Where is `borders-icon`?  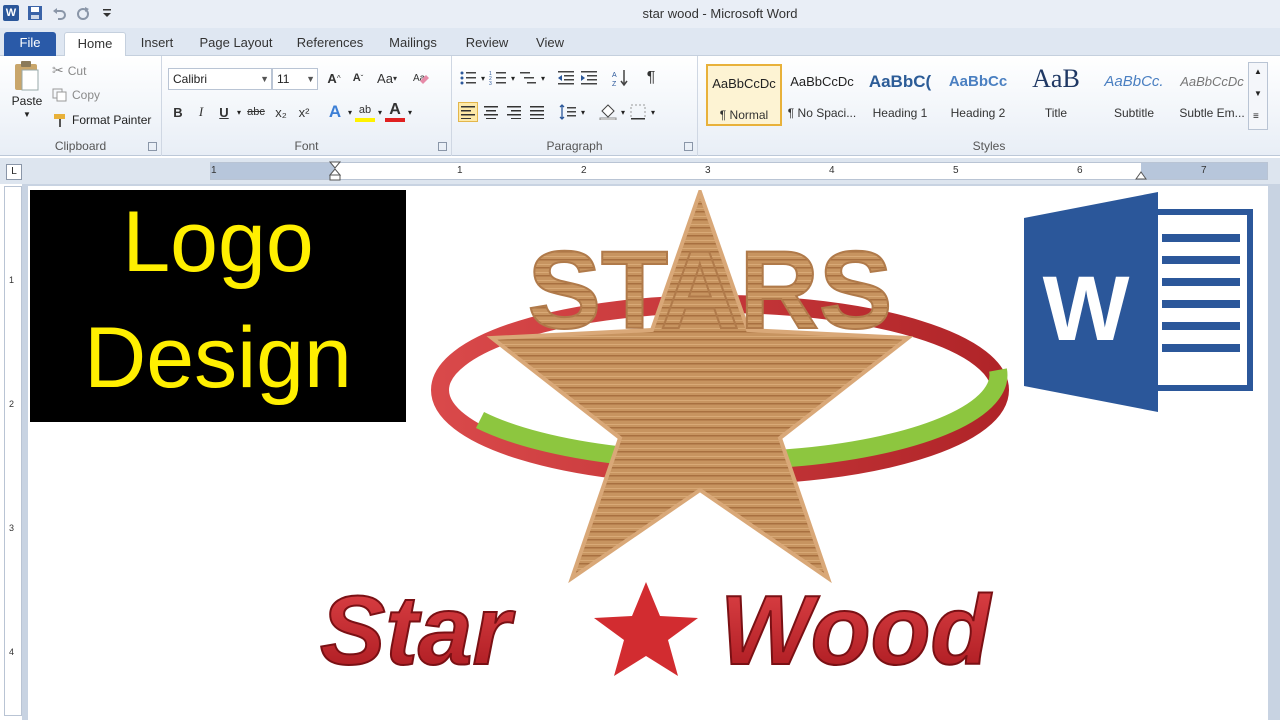 borders-icon is located at coordinates (638, 112).